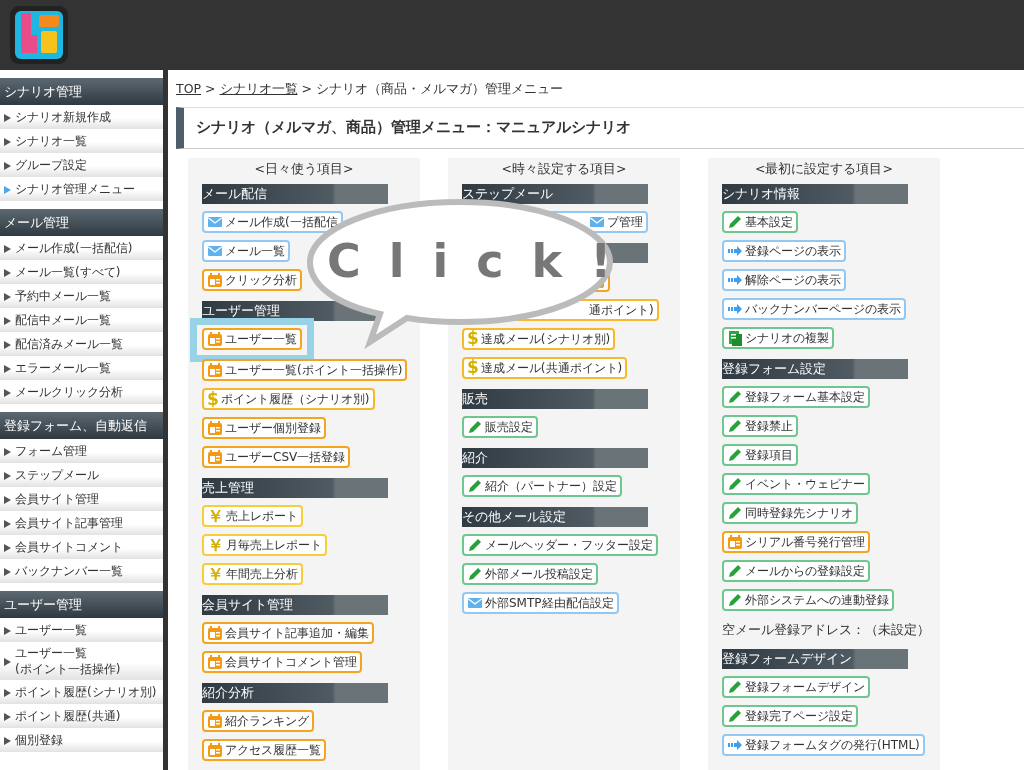  Describe the element at coordinates (472, 261) in the screenshot. I see `callout-text: C l i c k !` at that location.